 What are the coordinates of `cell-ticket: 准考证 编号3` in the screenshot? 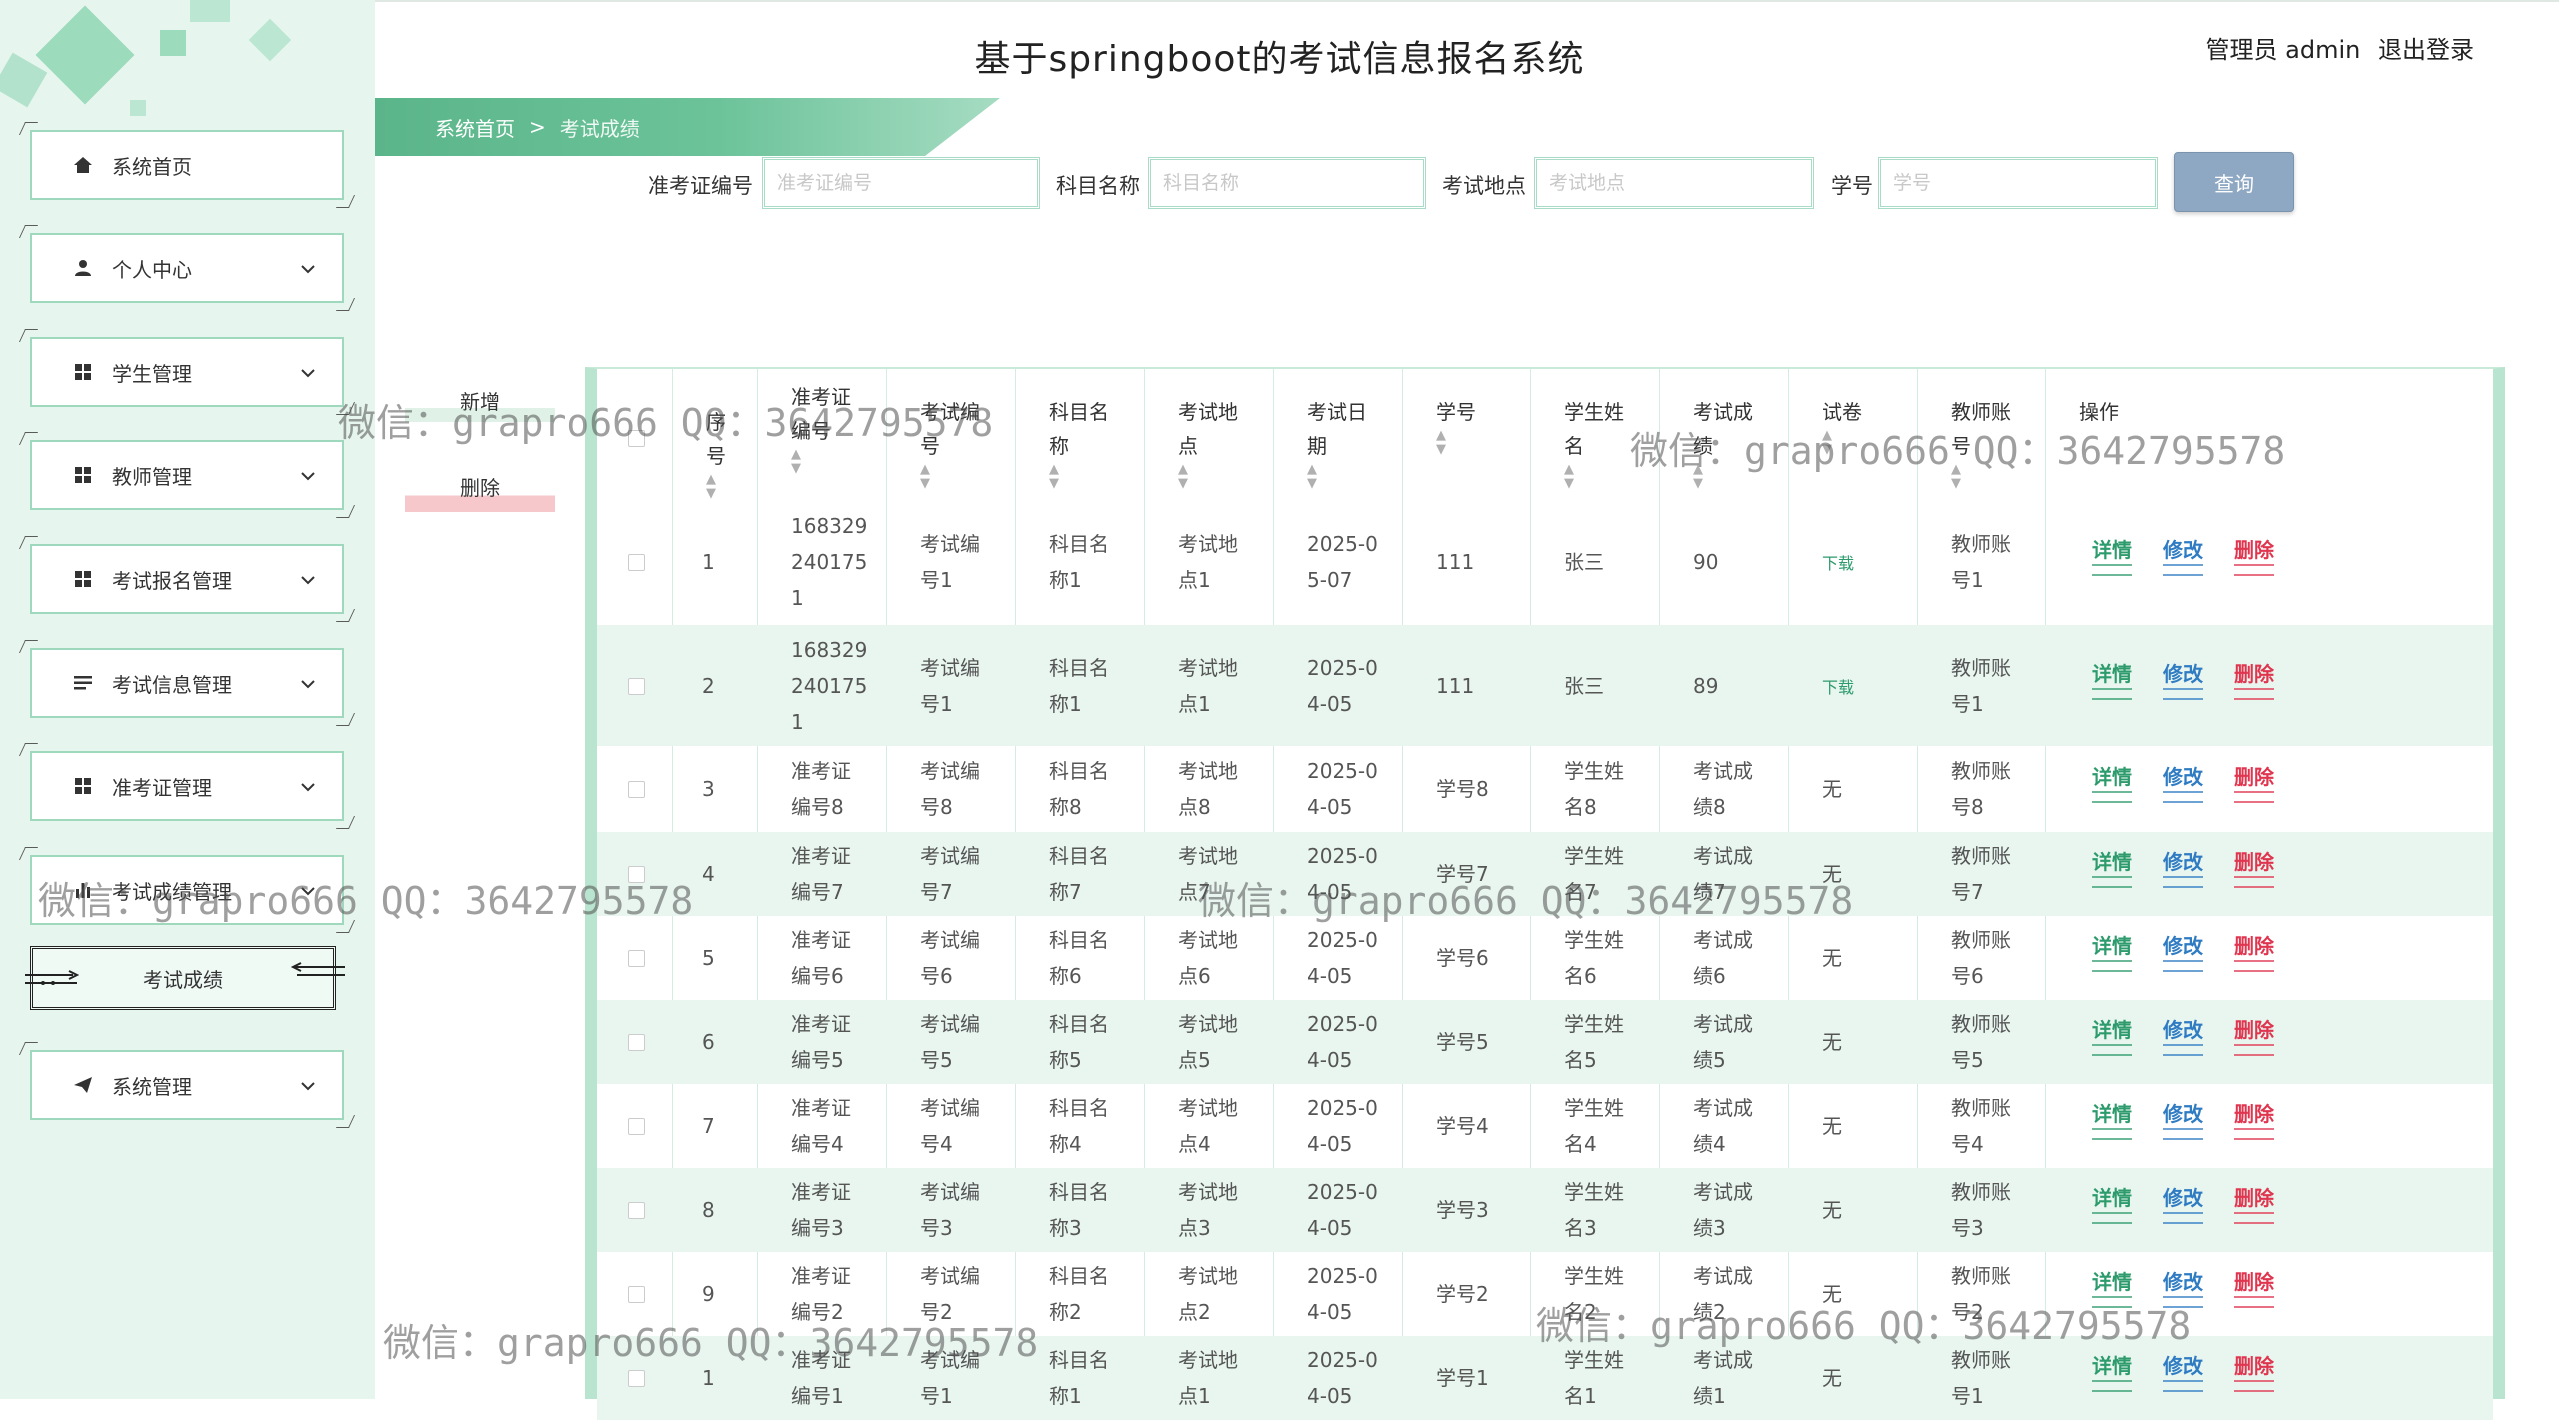 It's located at (821, 1210).